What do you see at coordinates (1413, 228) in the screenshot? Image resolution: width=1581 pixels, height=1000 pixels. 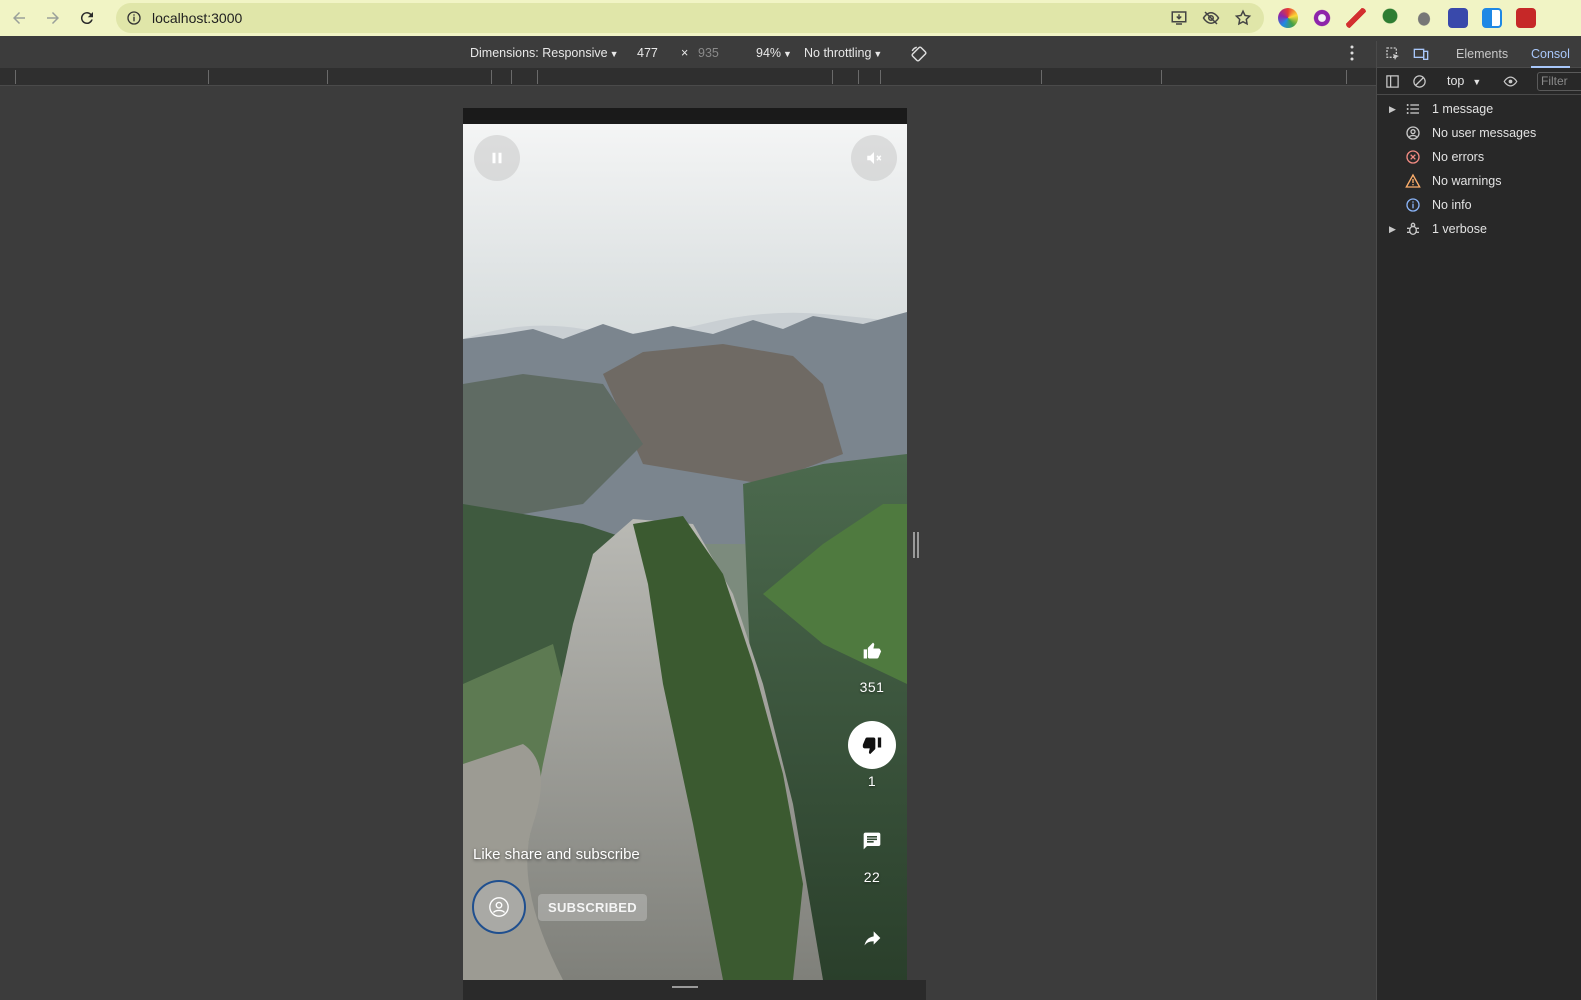 I see `bug-icon` at bounding box center [1413, 228].